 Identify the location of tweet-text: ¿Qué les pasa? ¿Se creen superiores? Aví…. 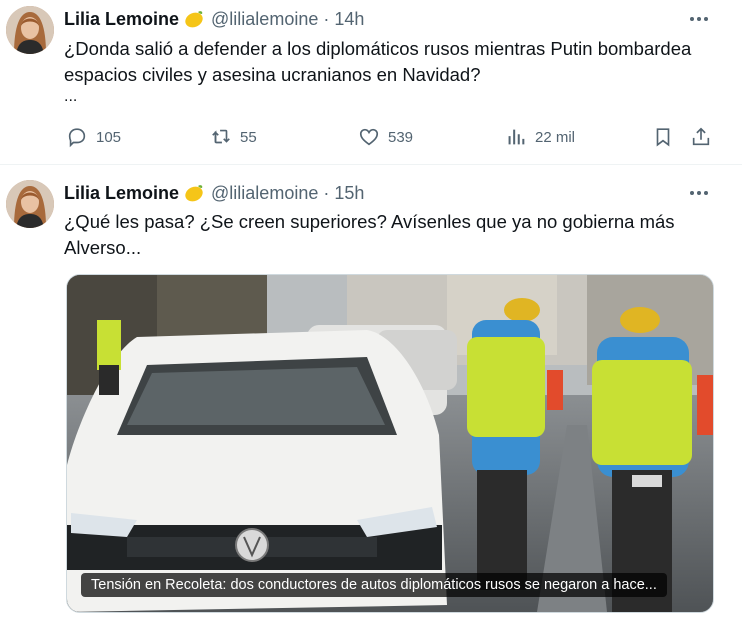
(369, 234).